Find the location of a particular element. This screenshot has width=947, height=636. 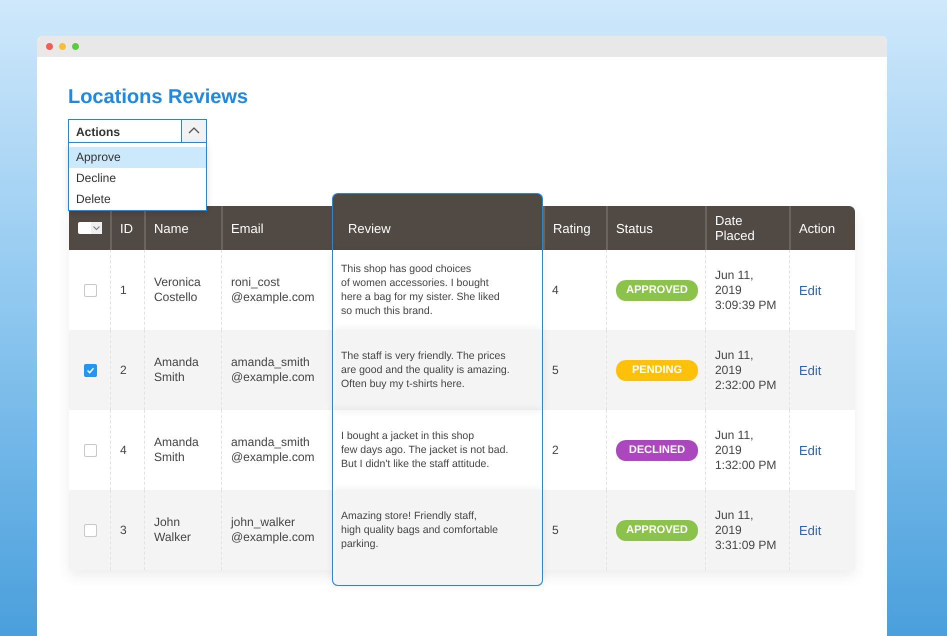

table-cell: amanda_smith @example.com is located at coordinates (276, 370).